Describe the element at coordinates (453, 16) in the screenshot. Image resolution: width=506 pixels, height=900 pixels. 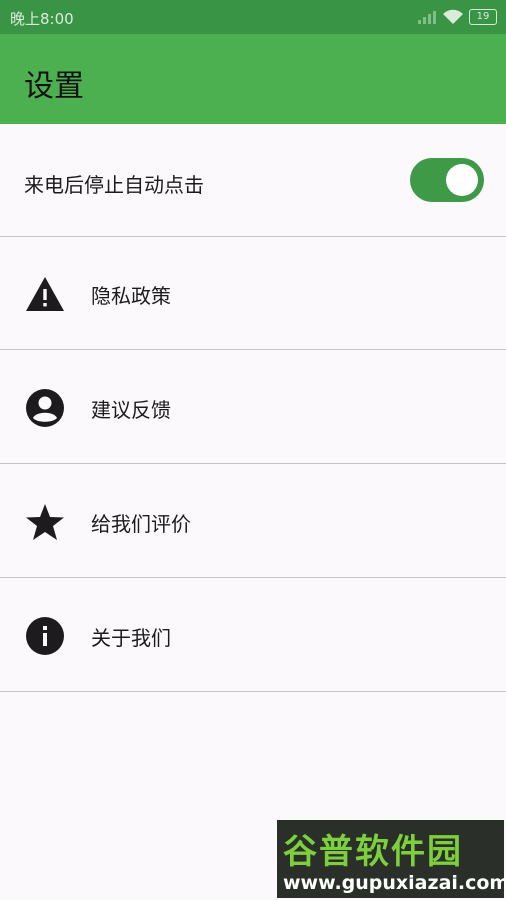
I see `wifi-icon` at that location.